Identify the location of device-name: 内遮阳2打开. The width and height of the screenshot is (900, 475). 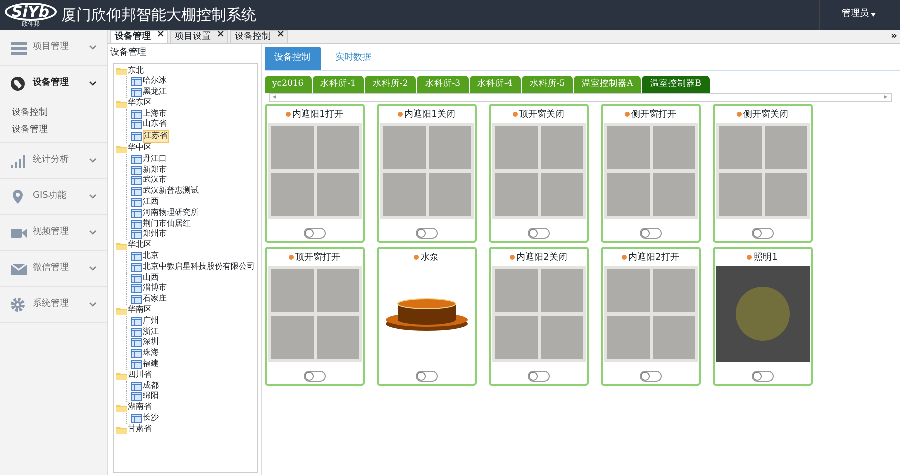
(654, 258).